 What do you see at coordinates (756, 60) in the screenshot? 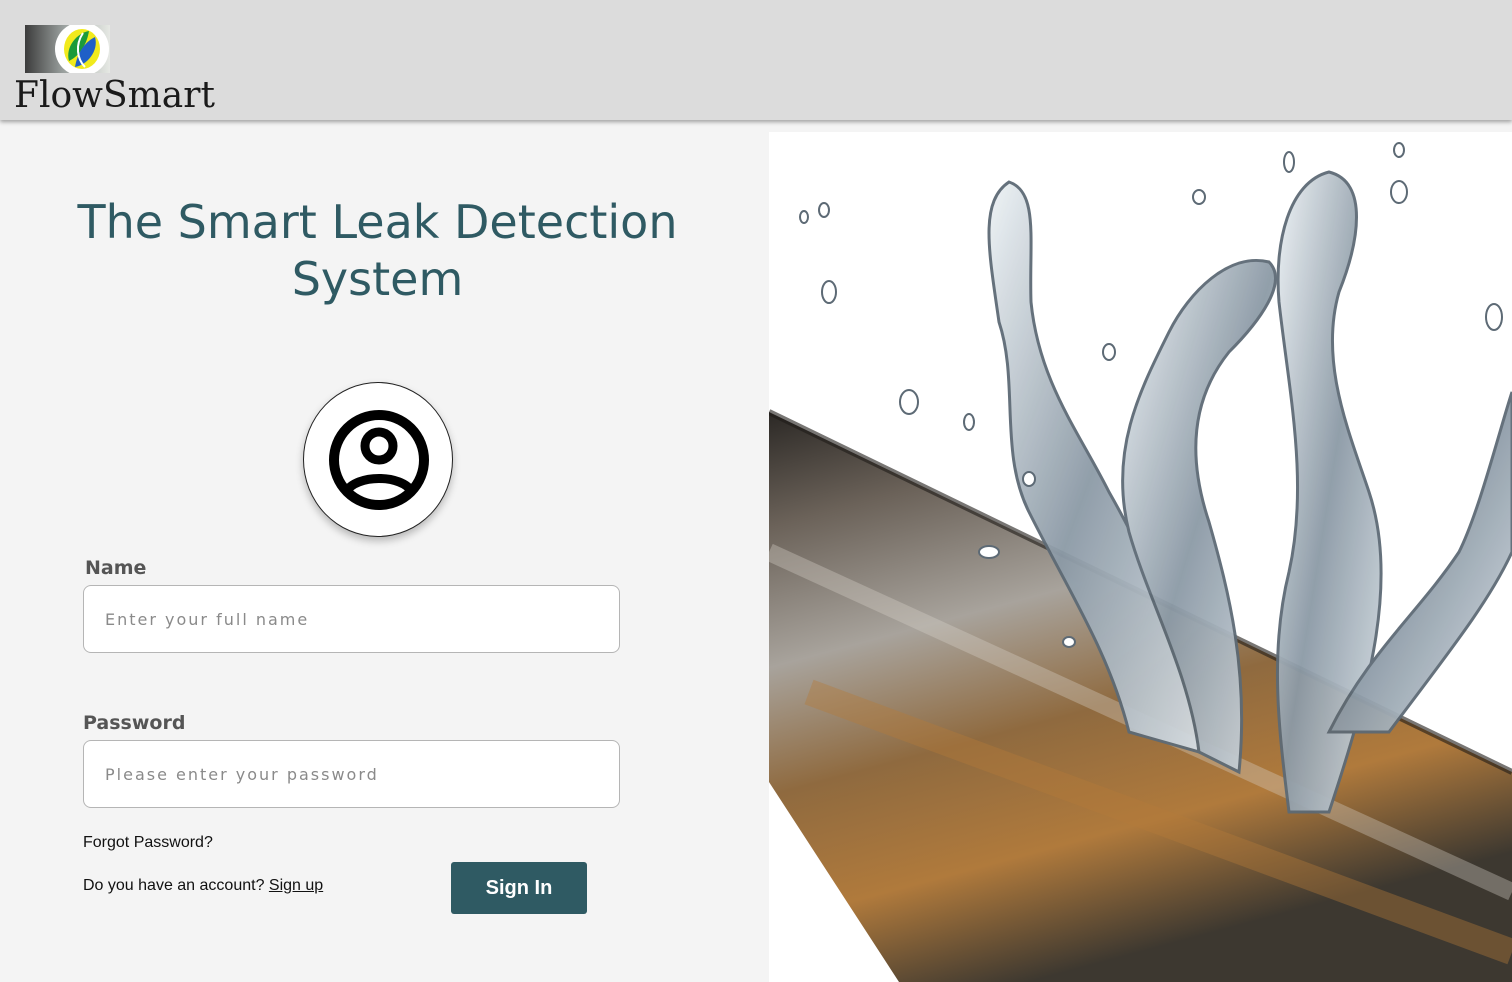
I see `top-header: FlowSmart` at bounding box center [756, 60].